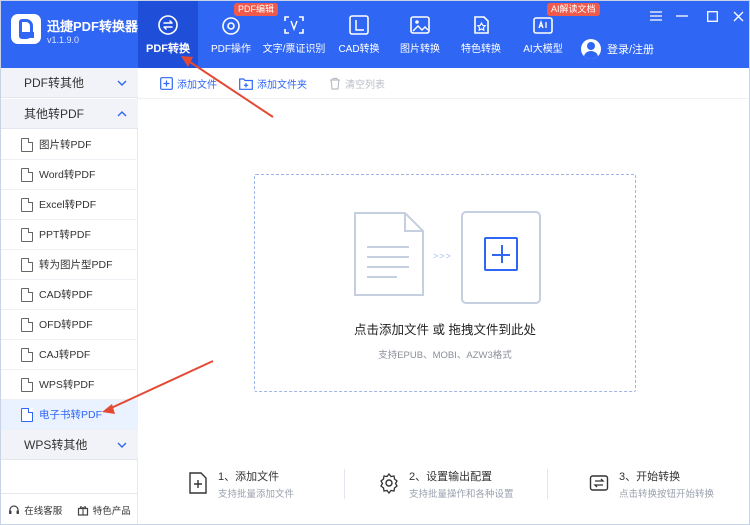 Image resolution: width=750 pixels, height=525 pixels. I want to click on sidebar-item-label: Word转PDF, so click(67, 175).